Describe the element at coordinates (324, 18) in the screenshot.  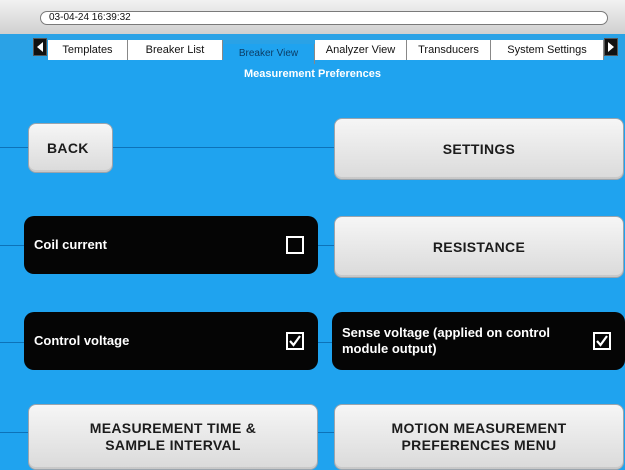
I see `datetime-display: 03-04-24 16:39:32` at that location.